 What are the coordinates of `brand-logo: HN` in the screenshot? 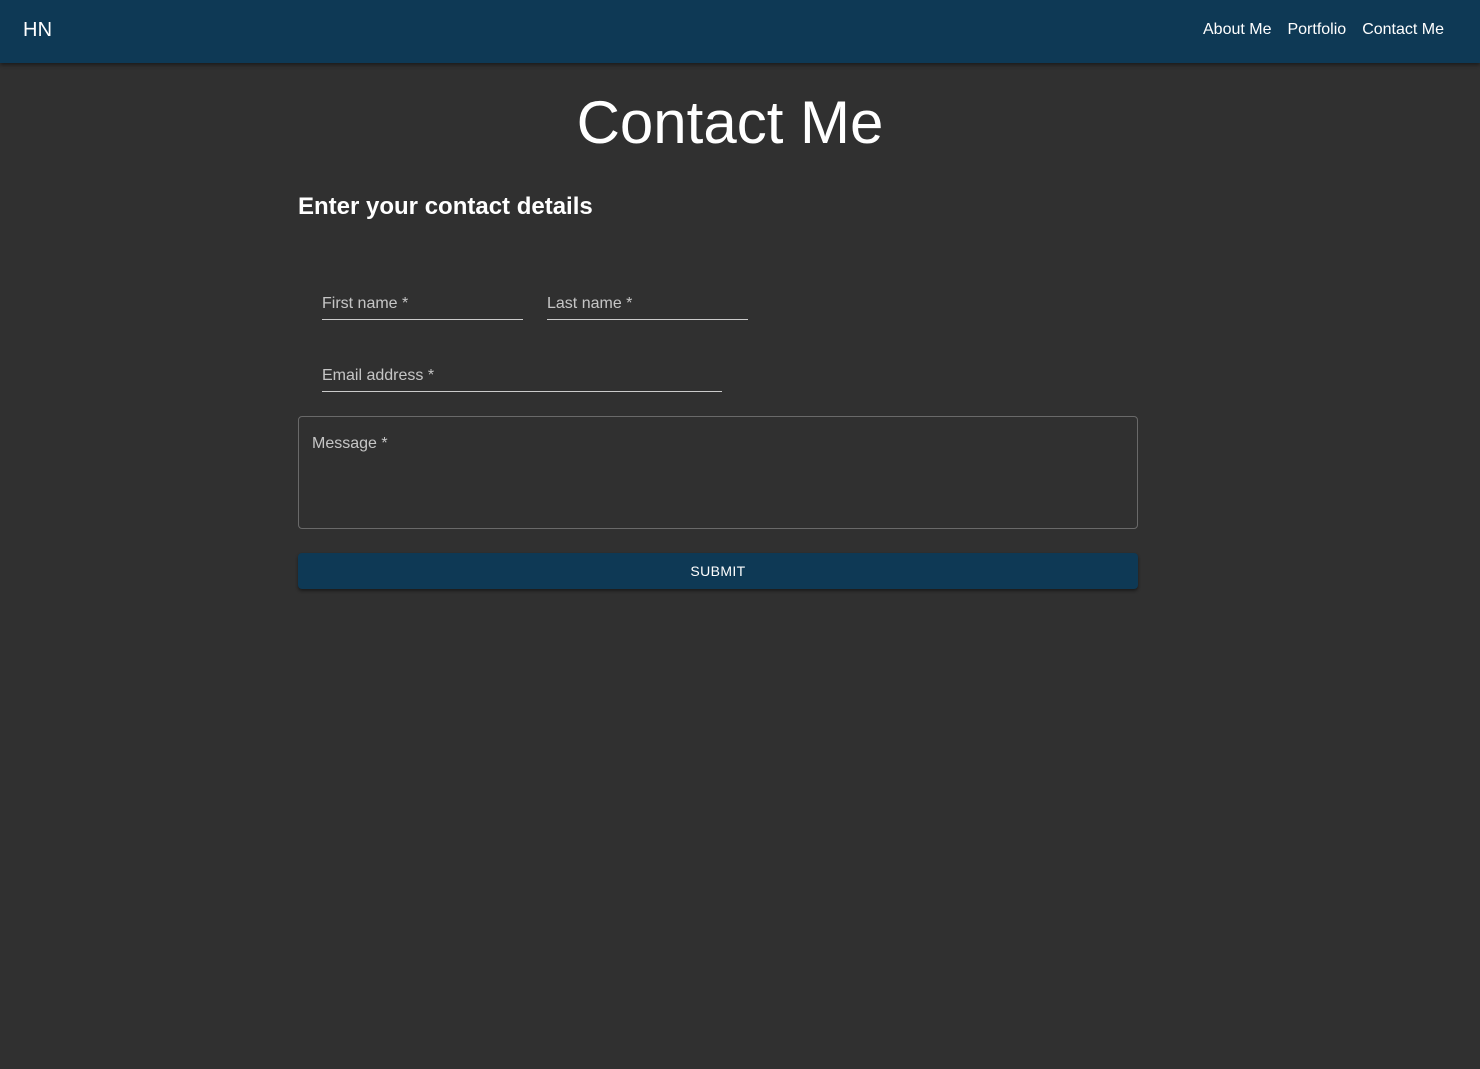 It's located at (37, 30).